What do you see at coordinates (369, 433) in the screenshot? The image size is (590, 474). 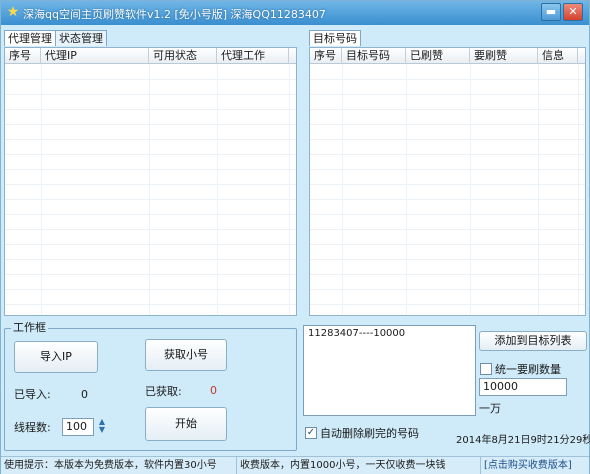 I see `auto-delete-label: 自动删除刷完的号码` at bounding box center [369, 433].